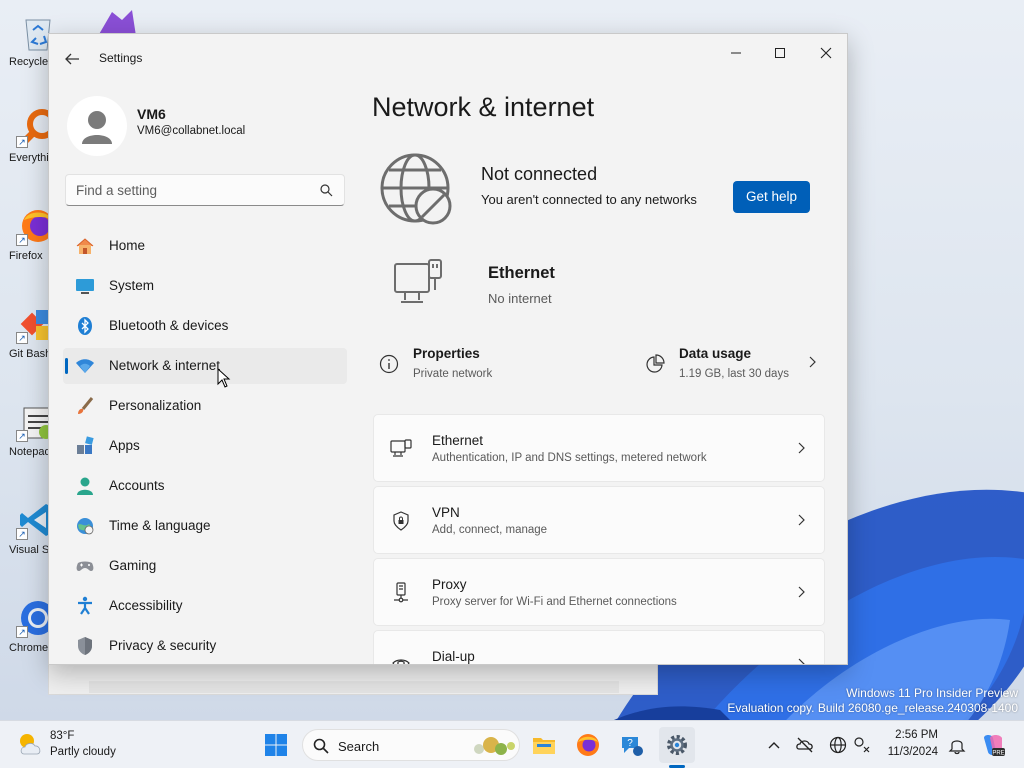  What do you see at coordinates (160, 525) in the screenshot?
I see `sidebar-item-label: Time & language` at bounding box center [160, 525].